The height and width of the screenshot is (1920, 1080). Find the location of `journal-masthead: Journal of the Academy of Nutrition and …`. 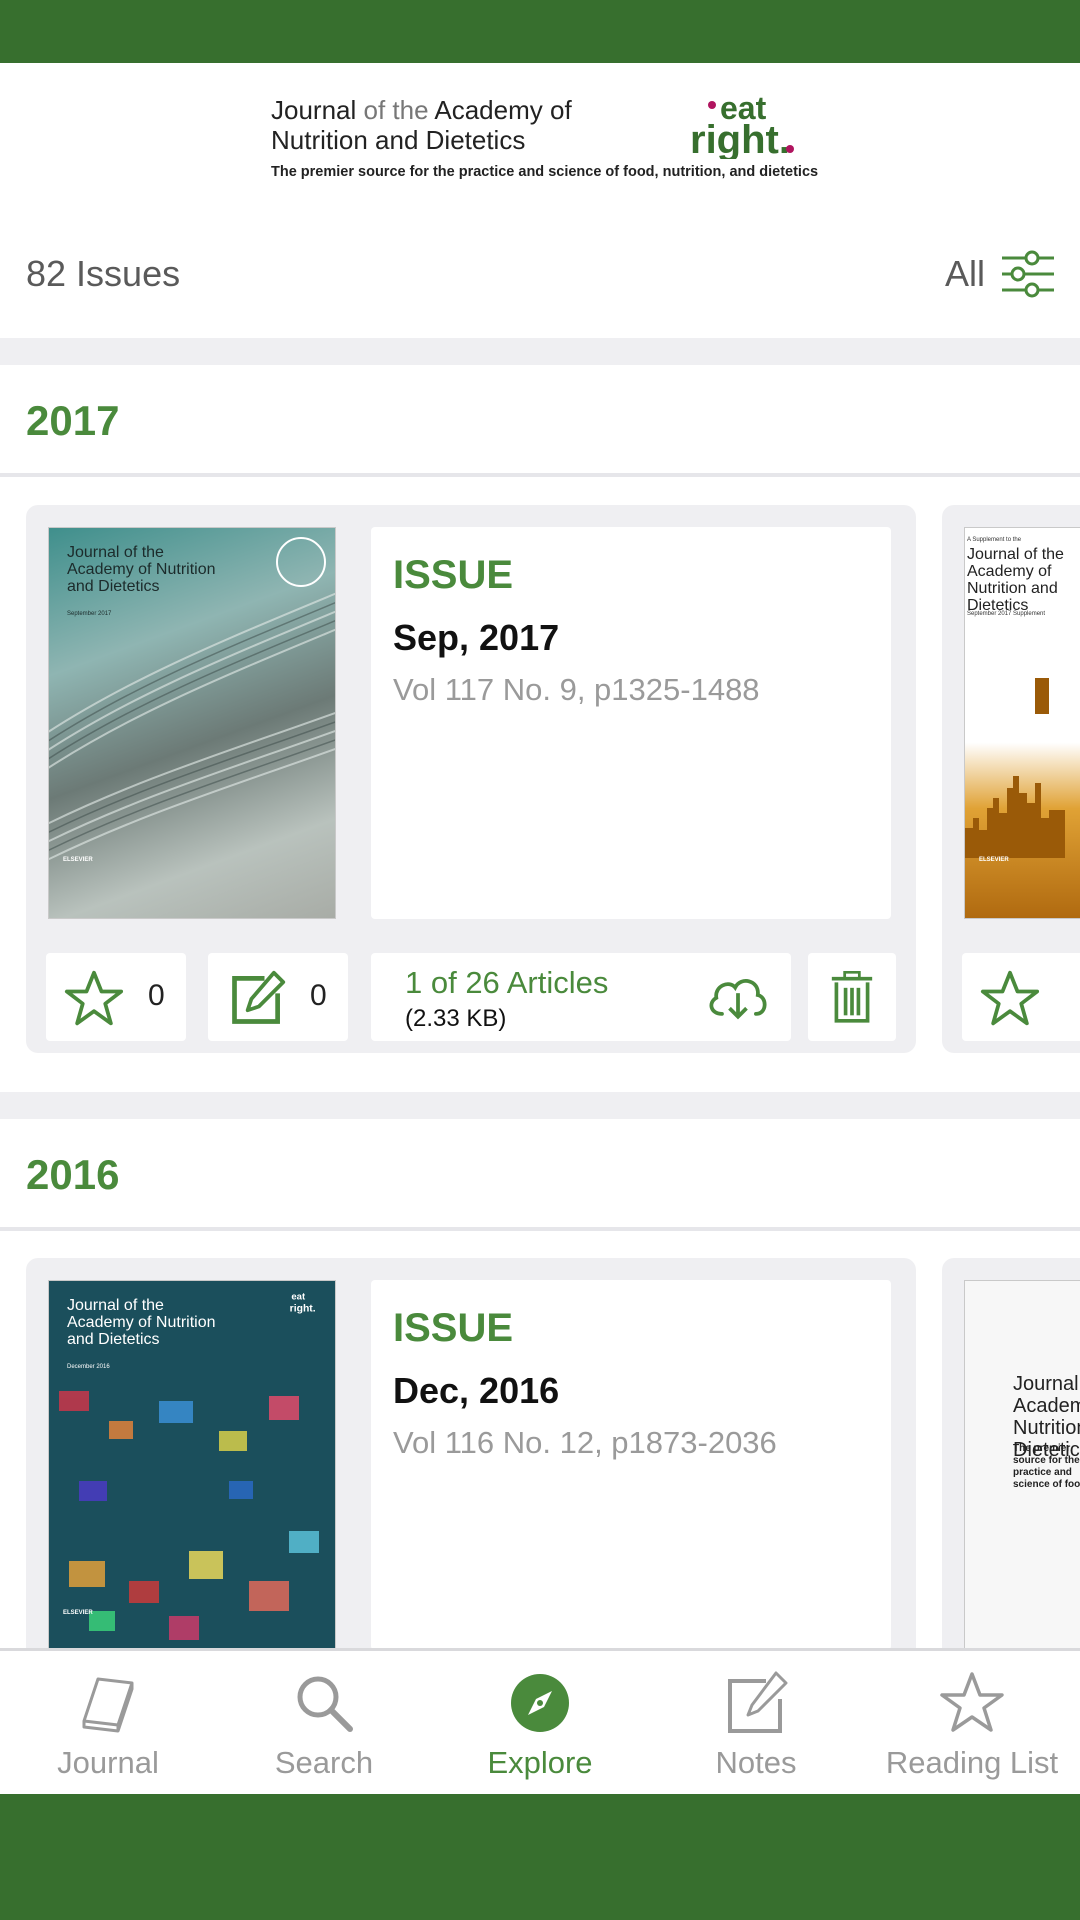

journal-masthead: Journal of the Academy of Nutrition and … is located at coordinates (540, 137).